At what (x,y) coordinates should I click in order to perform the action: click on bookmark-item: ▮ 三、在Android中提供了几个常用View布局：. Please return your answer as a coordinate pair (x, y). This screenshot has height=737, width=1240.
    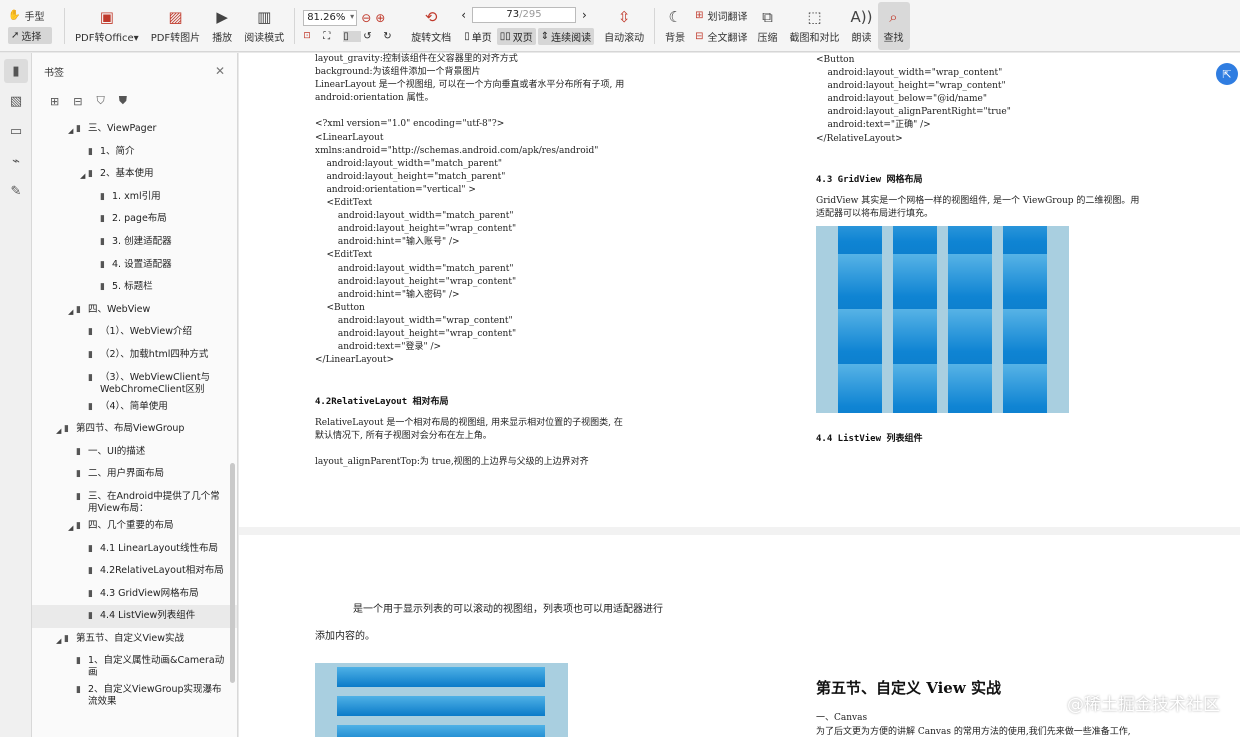
    Looking at the image, I should click on (134, 500).